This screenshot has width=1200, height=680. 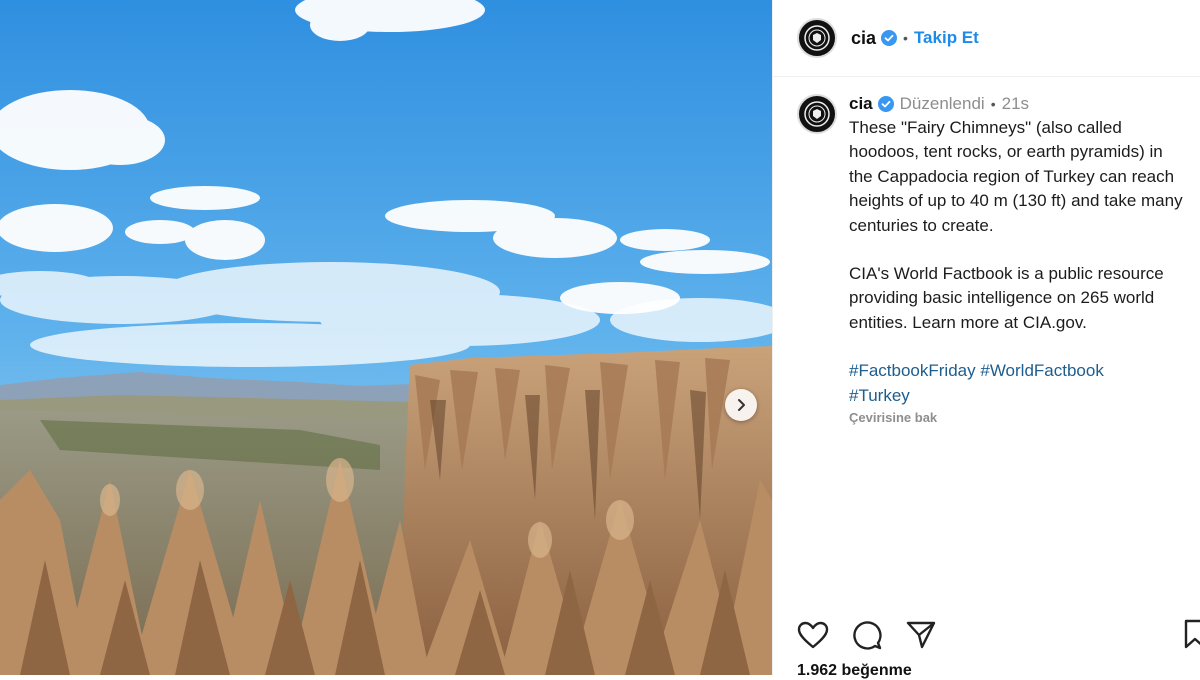 I want to click on paper-plane-icon, so click(x=921, y=635).